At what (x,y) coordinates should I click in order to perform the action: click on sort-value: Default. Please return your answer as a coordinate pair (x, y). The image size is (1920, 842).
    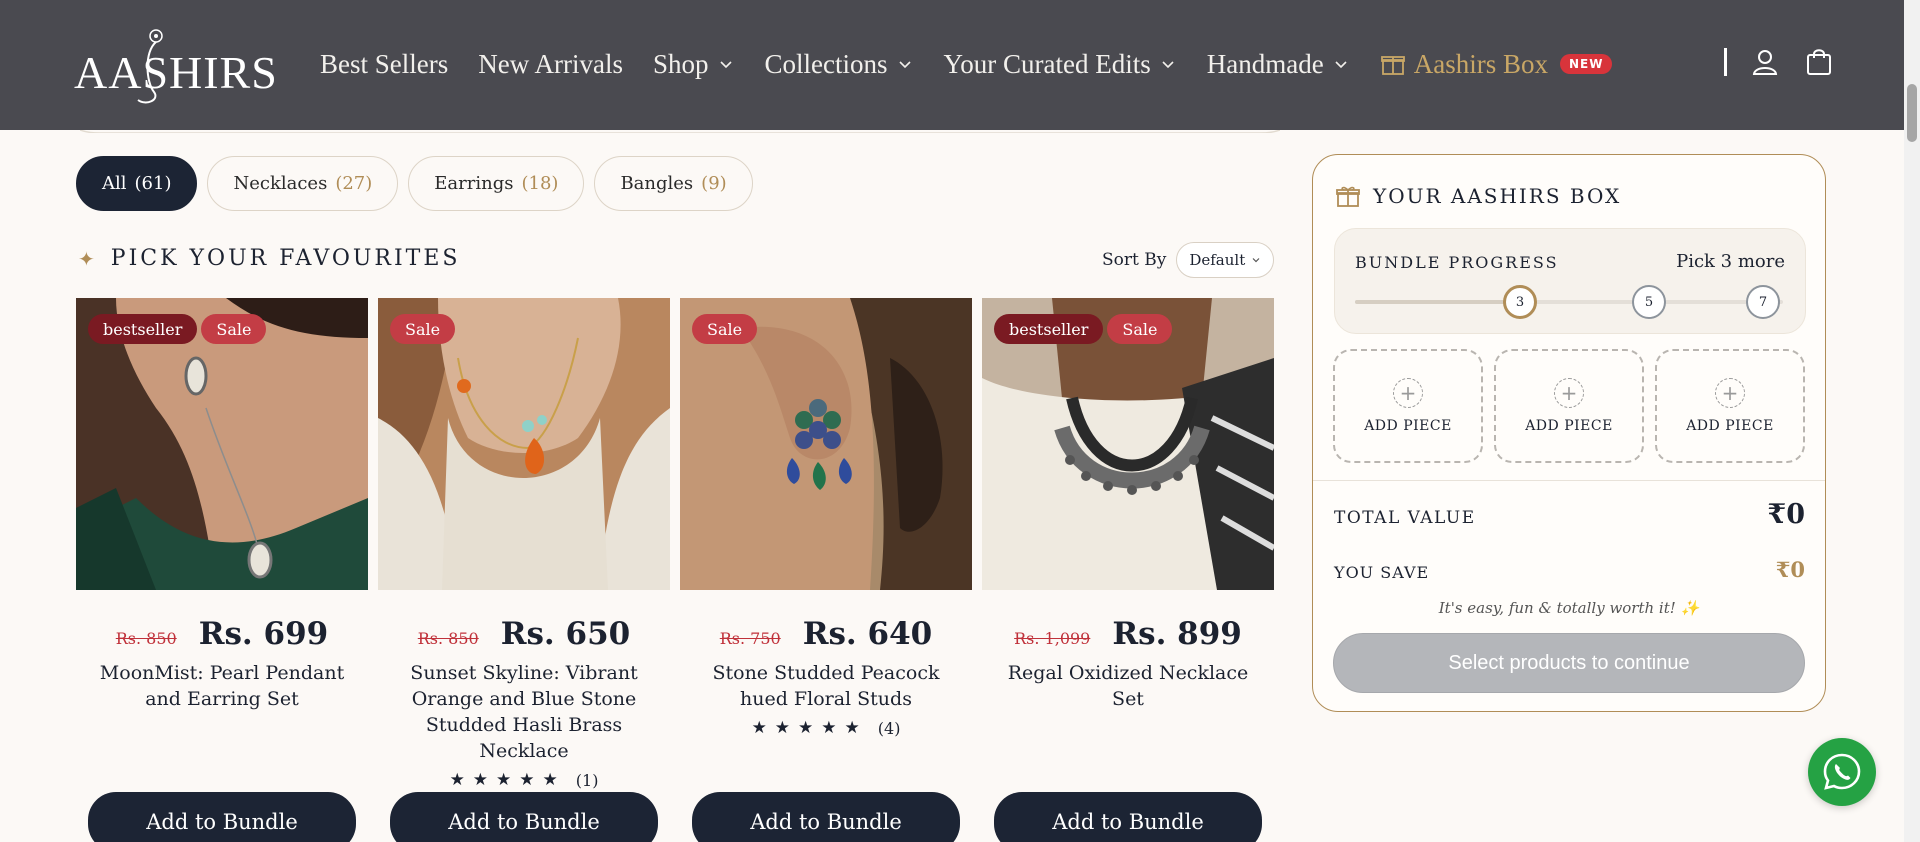
    Looking at the image, I should click on (1217, 260).